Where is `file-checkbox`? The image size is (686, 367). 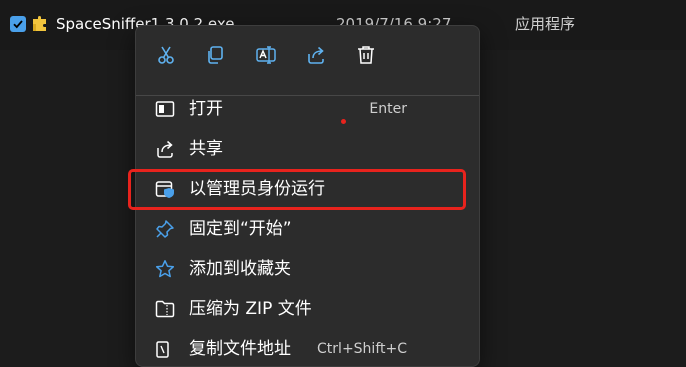
file-checkbox is located at coordinates (18, 24).